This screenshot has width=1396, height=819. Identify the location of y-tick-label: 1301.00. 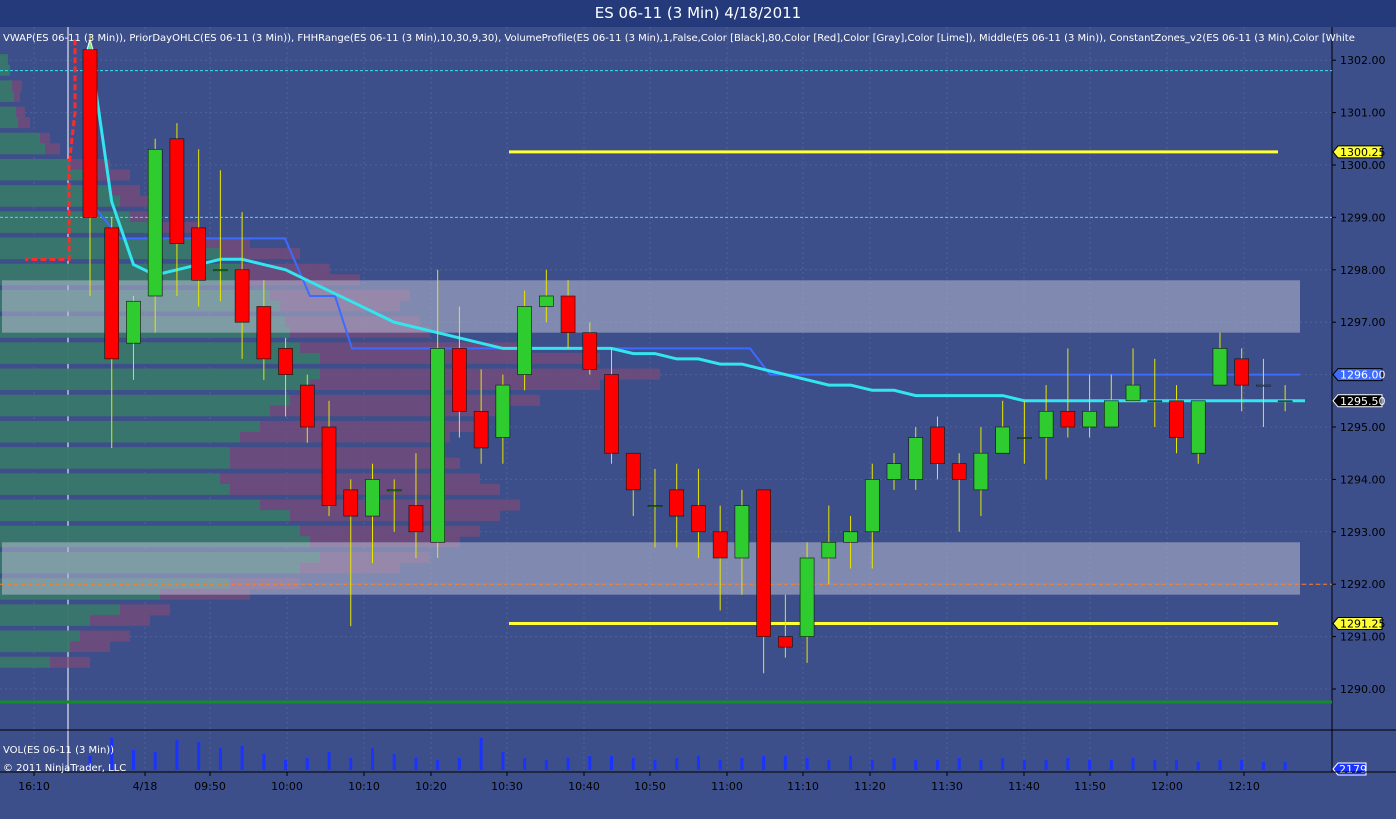
(1363, 113).